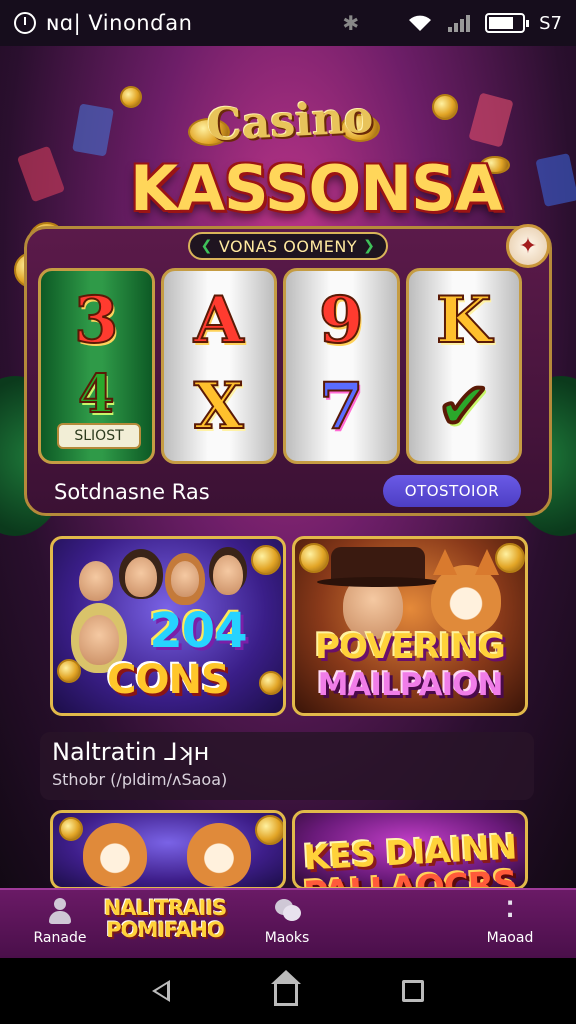  I want to click on game-title-primary: 204, so click(198, 631).